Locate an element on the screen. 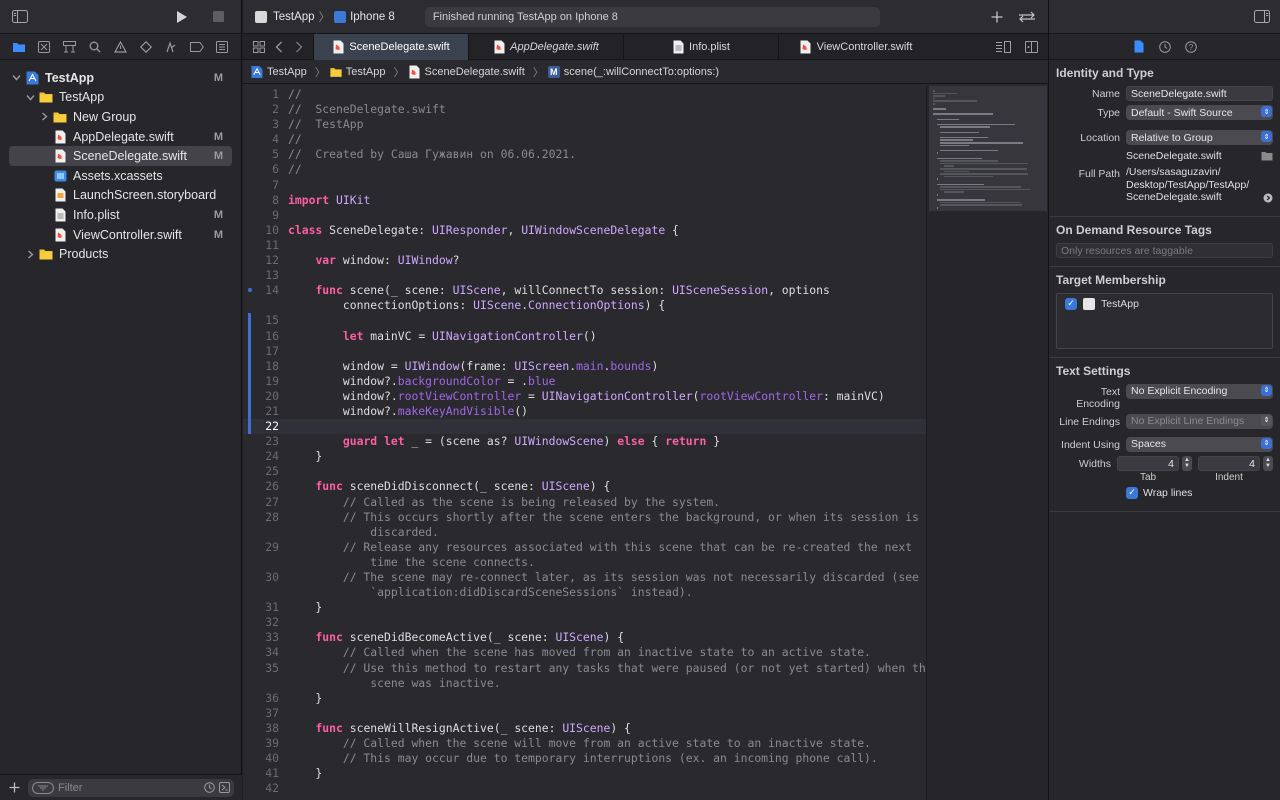 The image size is (1280, 800). recent-files-icon is located at coordinates (209, 787).